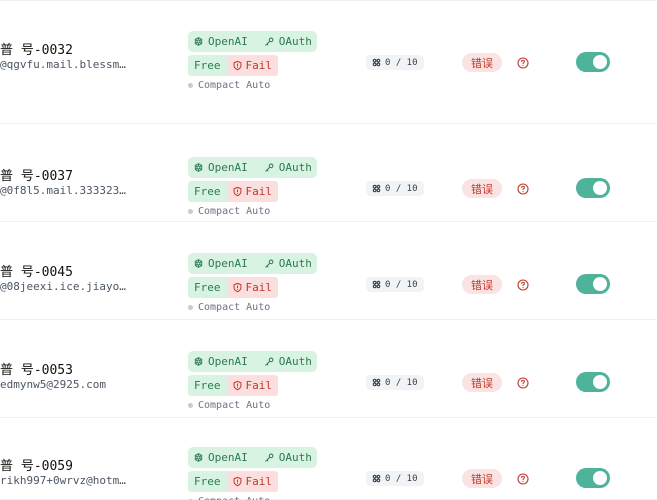 The width and height of the screenshot is (657, 500). What do you see at coordinates (36, 370) in the screenshot?
I see `account-name: 普 号-0053` at bounding box center [36, 370].